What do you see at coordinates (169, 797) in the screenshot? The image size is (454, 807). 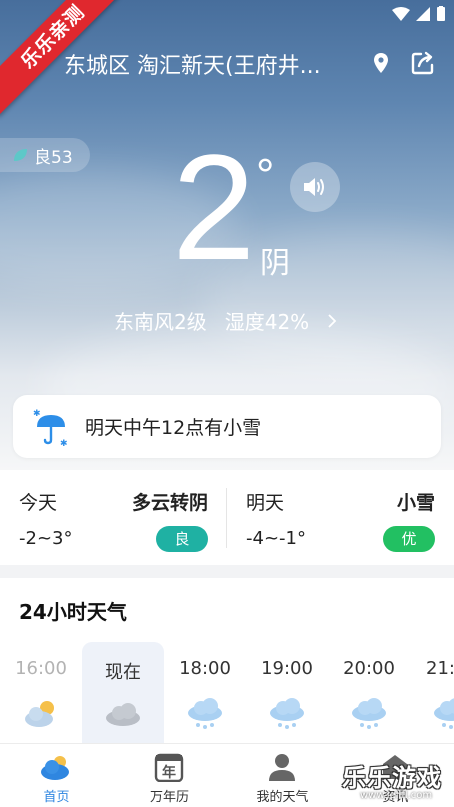 I see `nav-label: 万年历` at bounding box center [169, 797].